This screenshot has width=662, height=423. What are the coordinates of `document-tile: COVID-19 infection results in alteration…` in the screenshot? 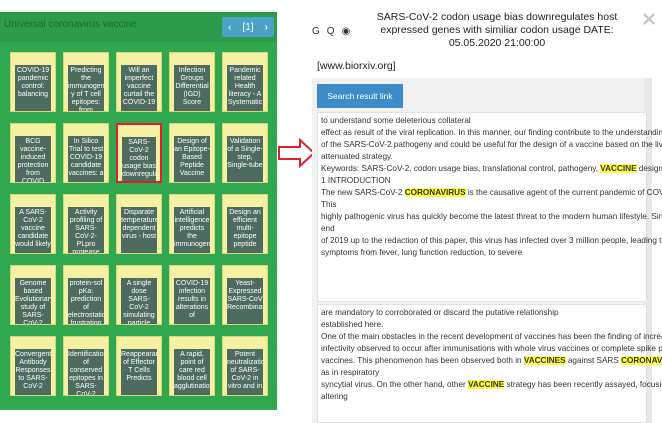 It's located at (192, 295).